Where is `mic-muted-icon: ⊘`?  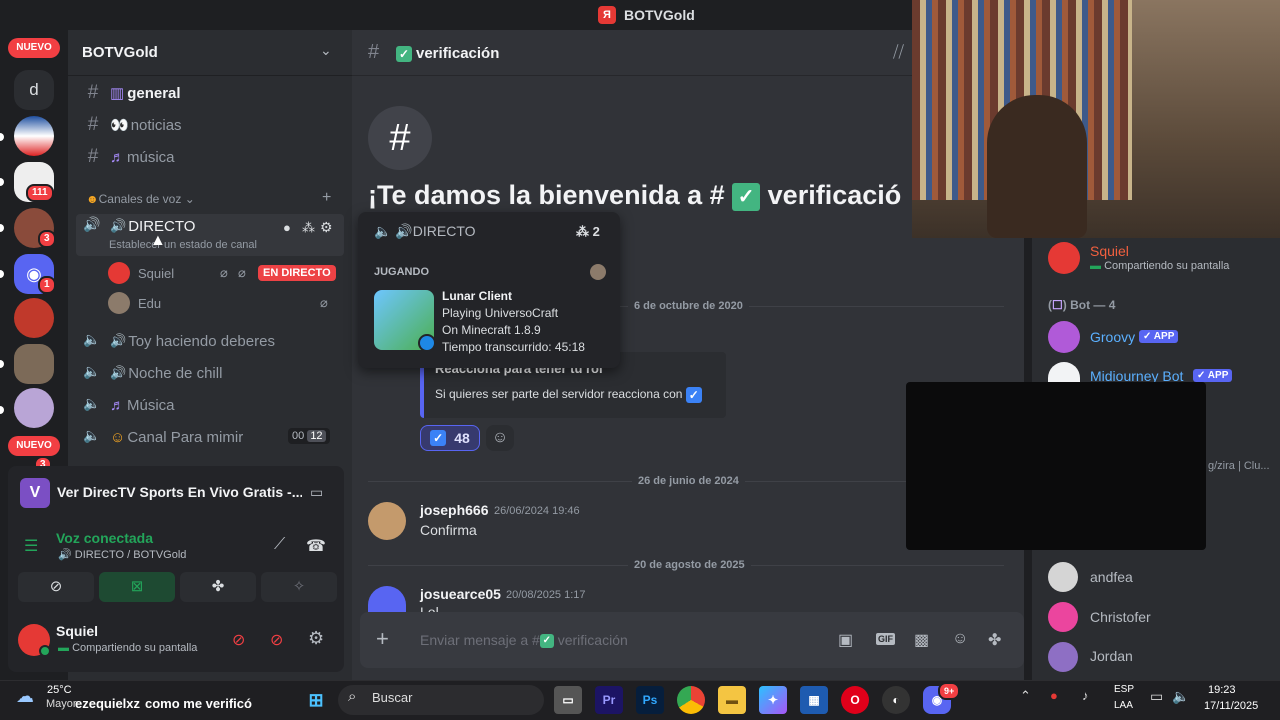
mic-muted-icon: ⊘ is located at coordinates (238, 640).